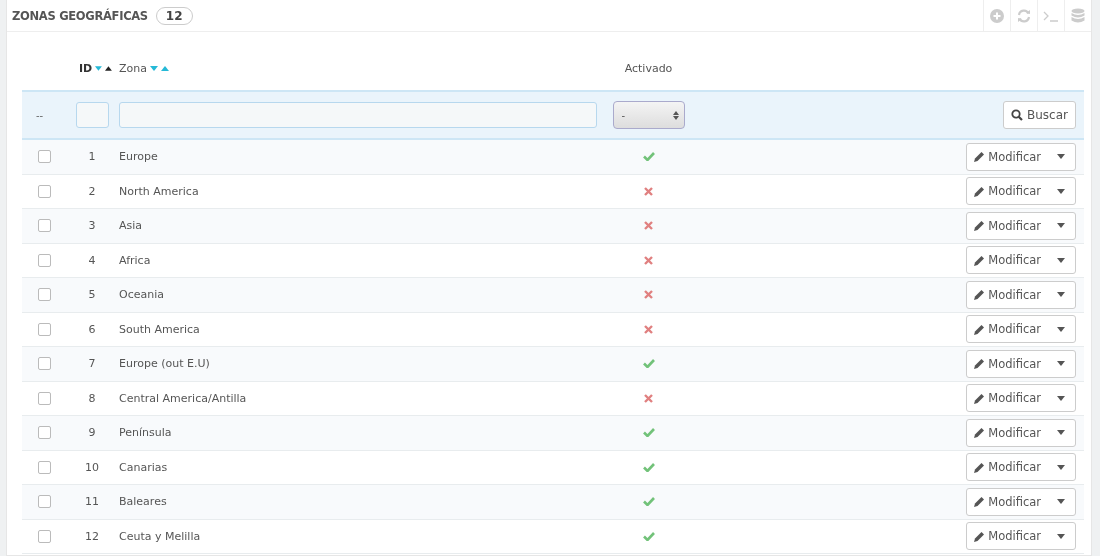  What do you see at coordinates (1039, 115) in the screenshot?
I see `search-button: Buscar` at bounding box center [1039, 115].